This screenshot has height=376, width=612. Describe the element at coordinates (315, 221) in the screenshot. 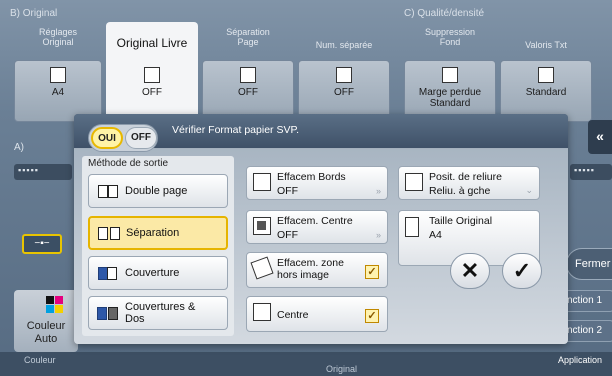

I see `effacem-centre-label: Effacem. Centre` at that location.